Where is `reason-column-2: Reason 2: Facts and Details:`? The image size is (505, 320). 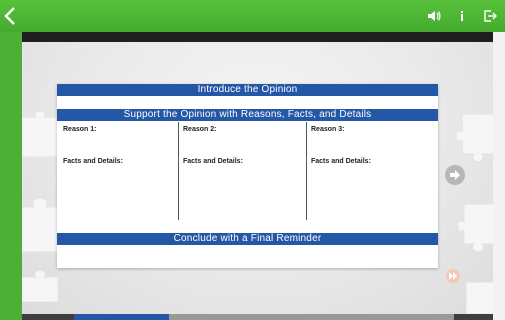 reason-column-2: Reason 2: Facts and Details: is located at coordinates (242, 171).